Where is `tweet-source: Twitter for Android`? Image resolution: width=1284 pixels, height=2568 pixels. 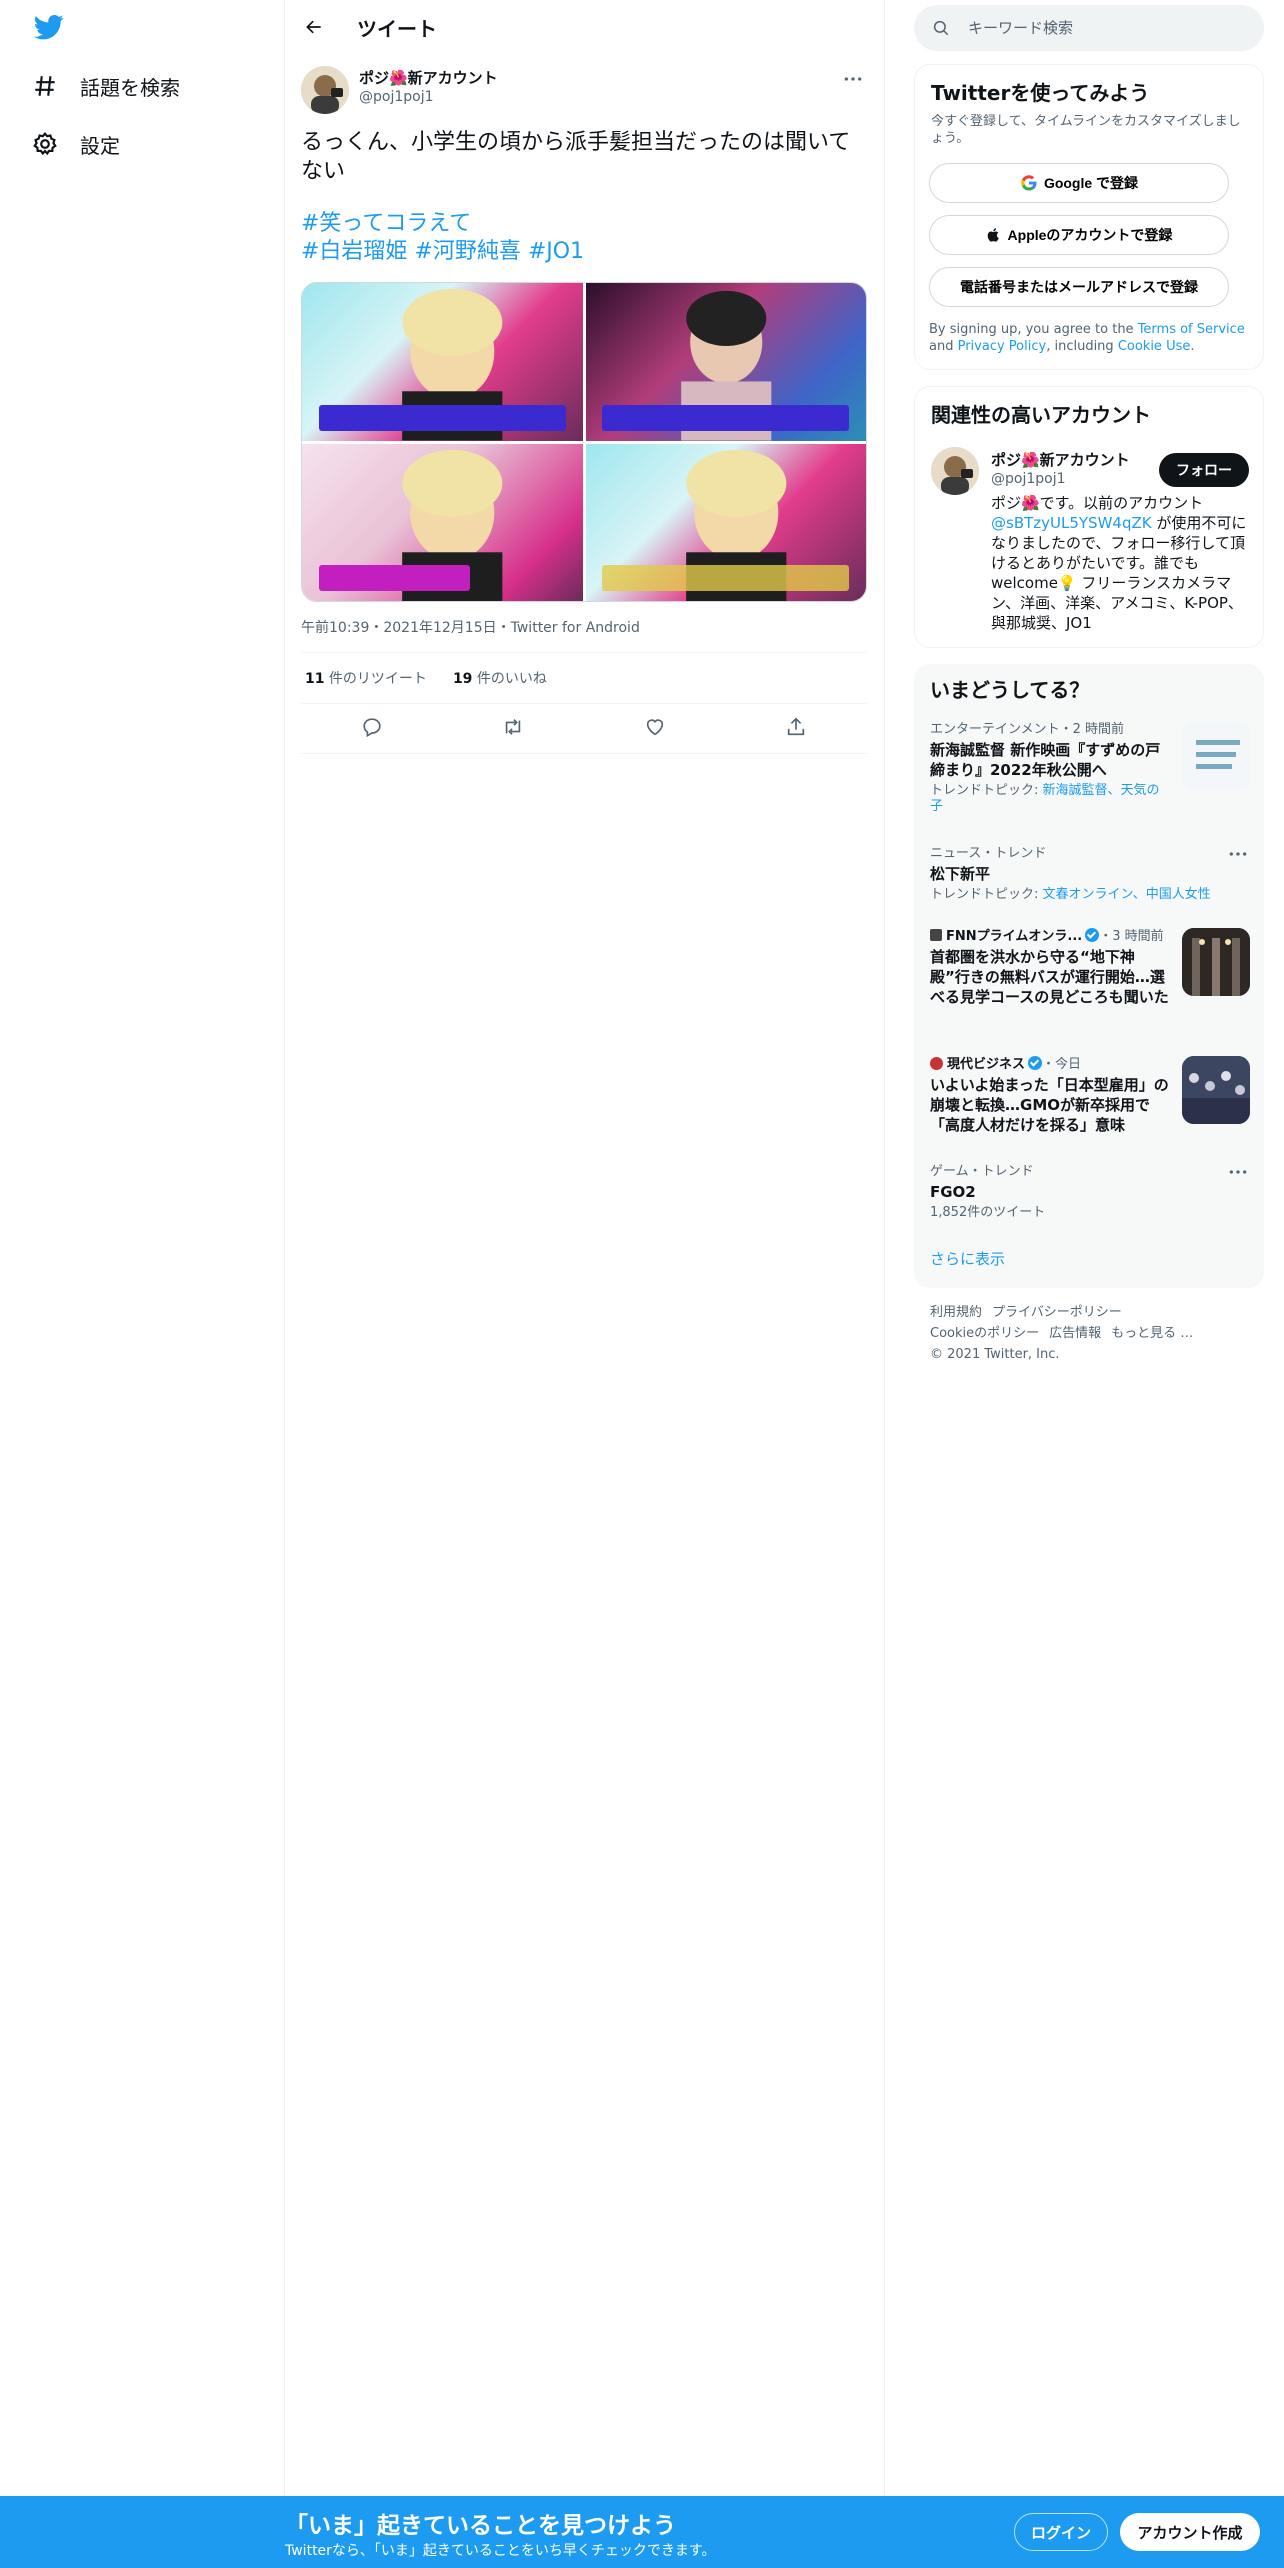 tweet-source: Twitter for Android is located at coordinates (575, 628).